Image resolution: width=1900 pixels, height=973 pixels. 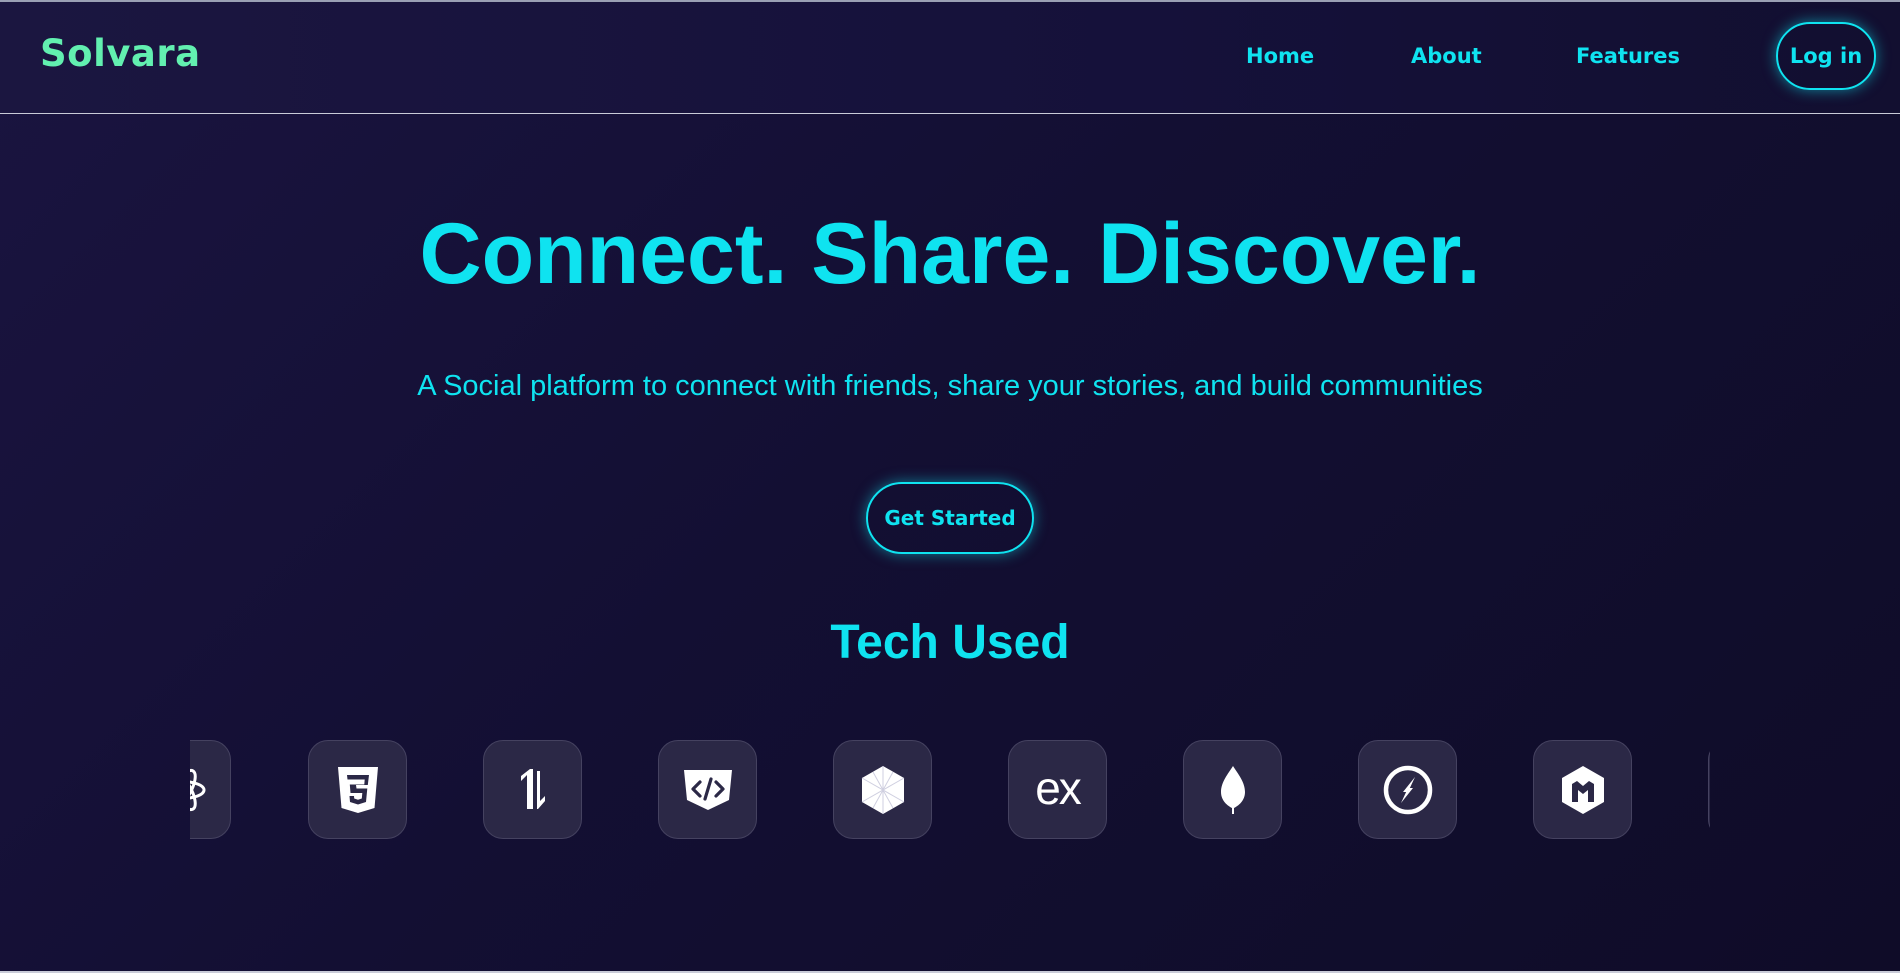 I want to click on tech-tile-mongodb, so click(x=1232, y=789).